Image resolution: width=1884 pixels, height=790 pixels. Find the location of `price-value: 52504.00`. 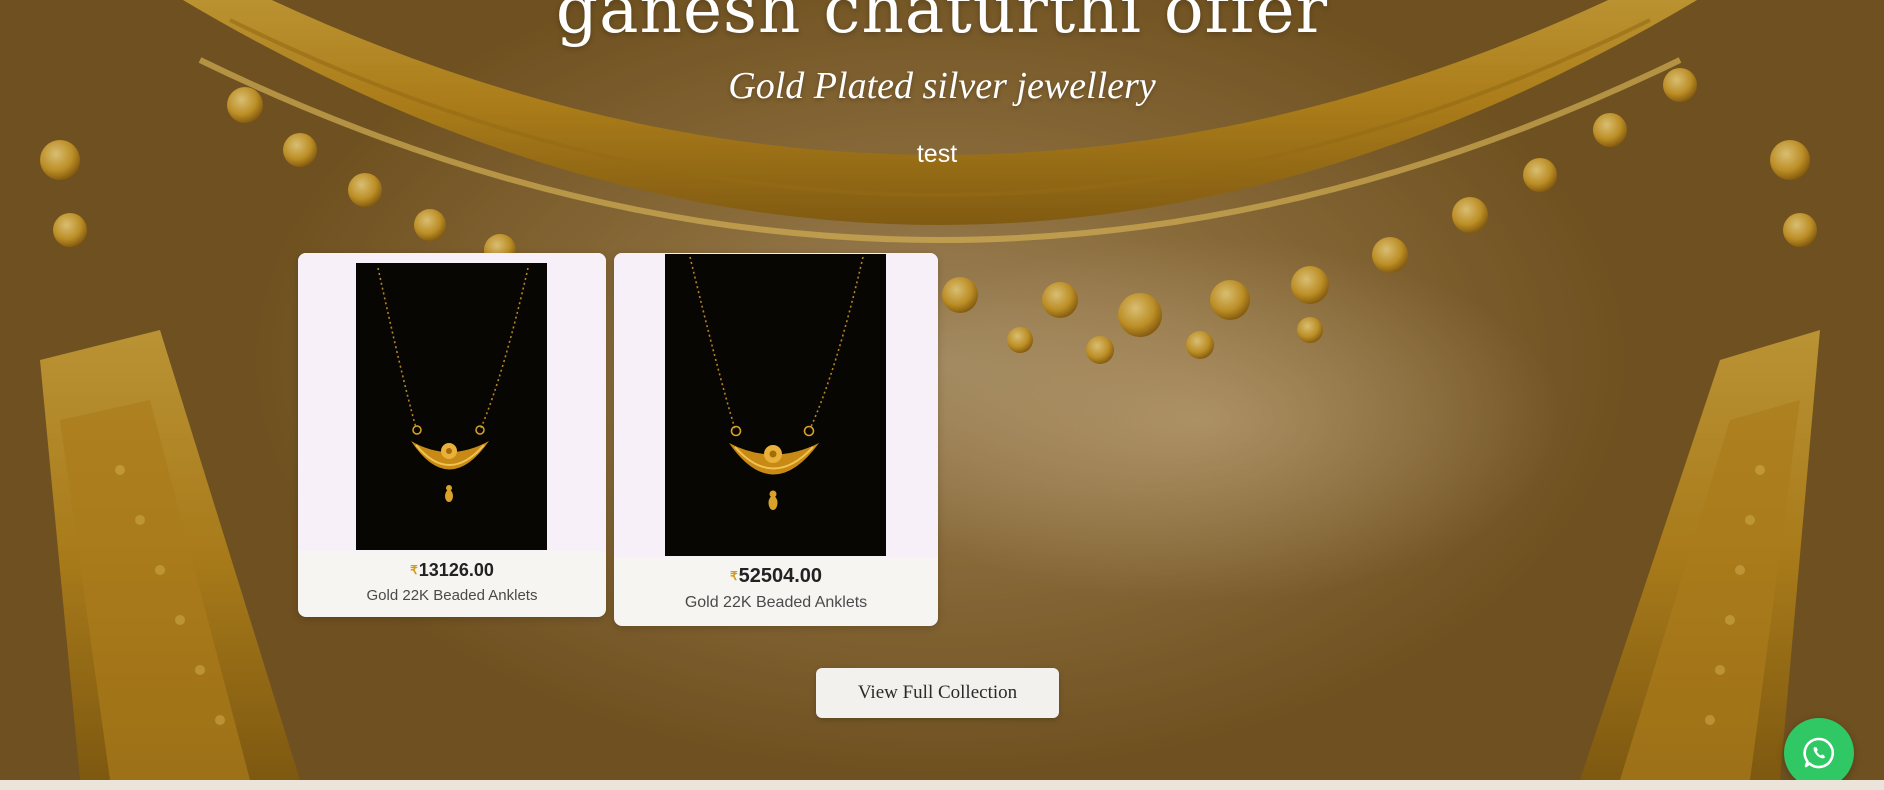

price-value: 52504.00 is located at coordinates (780, 576).